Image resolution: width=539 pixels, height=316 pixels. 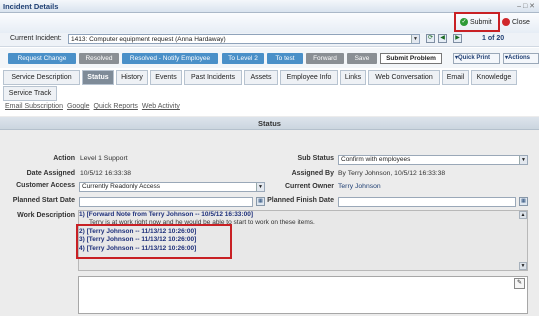 What do you see at coordinates (46, 215) in the screenshot?
I see `work-description-label: Work Description` at bounding box center [46, 215].